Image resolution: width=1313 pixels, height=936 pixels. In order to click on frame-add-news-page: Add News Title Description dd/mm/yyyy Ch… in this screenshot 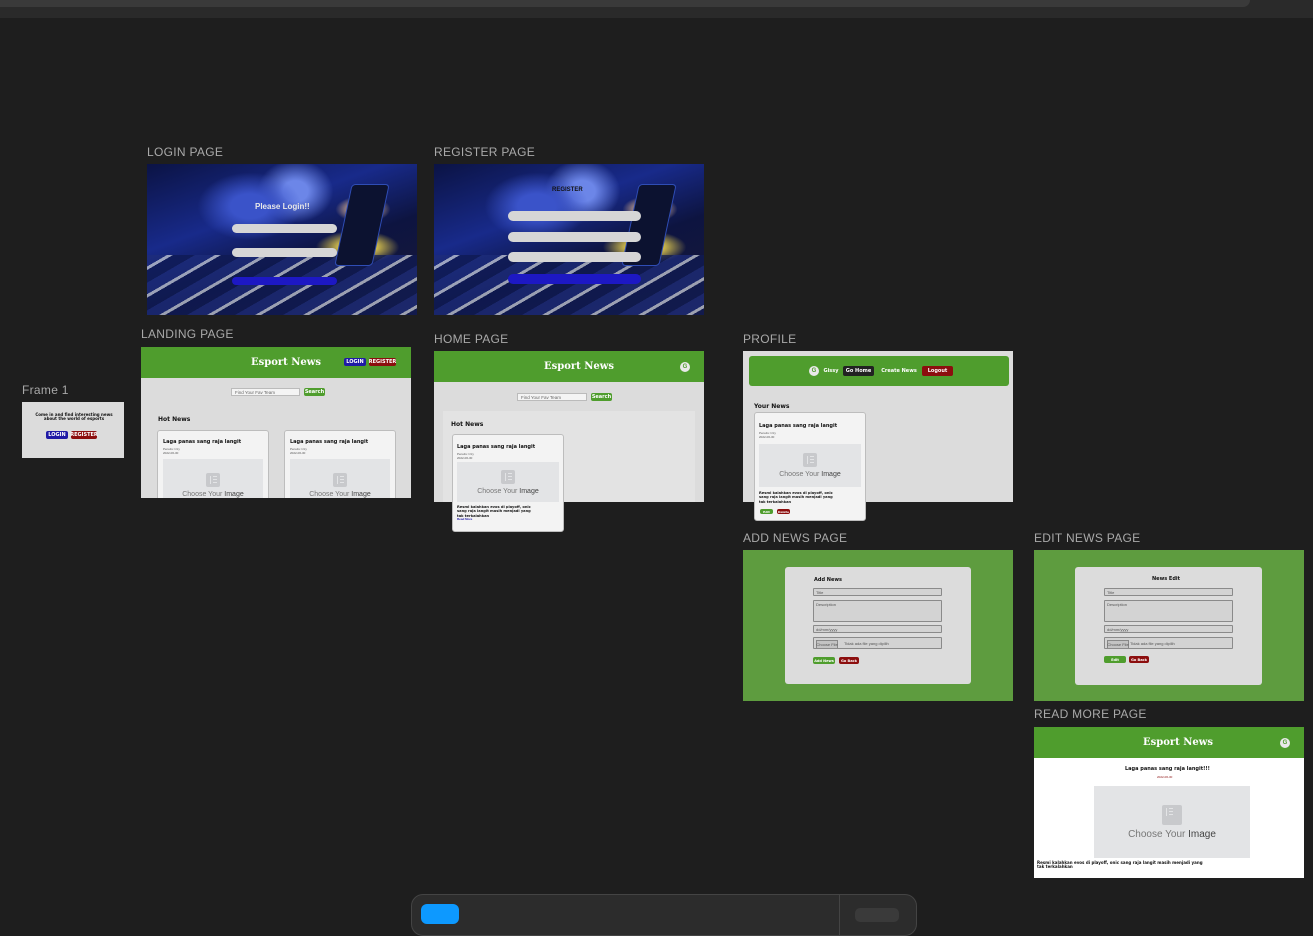, I will do `click(878, 625)`.